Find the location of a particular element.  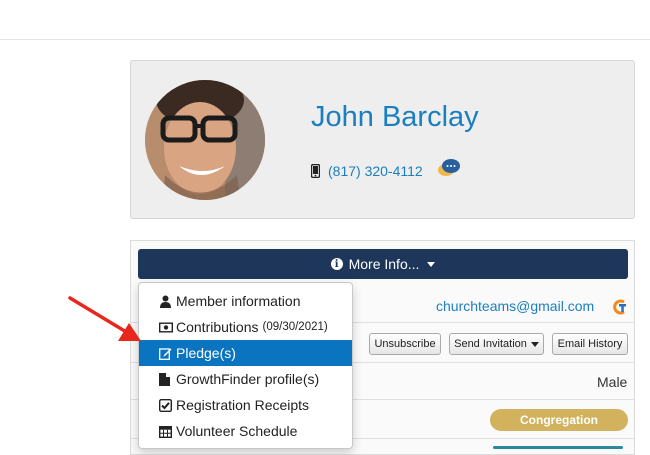

menu-item-contributions: Contributions (09/30/2021) is located at coordinates (245, 327).